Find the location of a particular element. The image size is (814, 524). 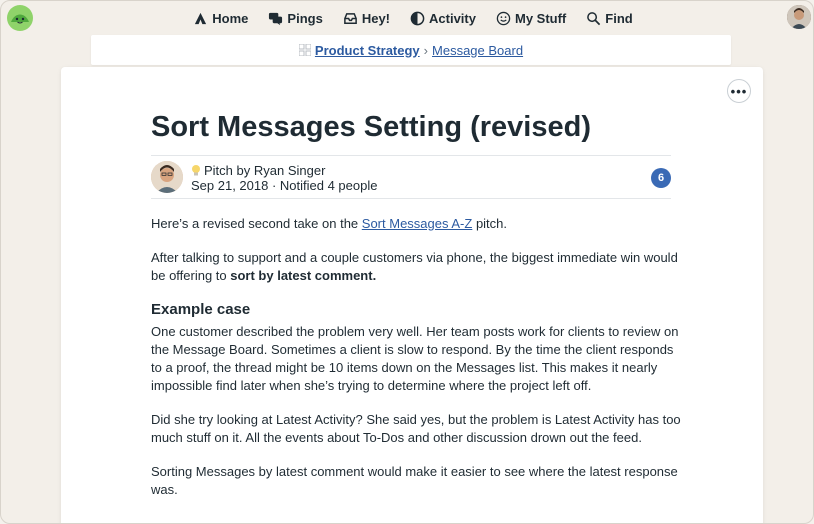

nav-pings: Pings is located at coordinates (295, 18).